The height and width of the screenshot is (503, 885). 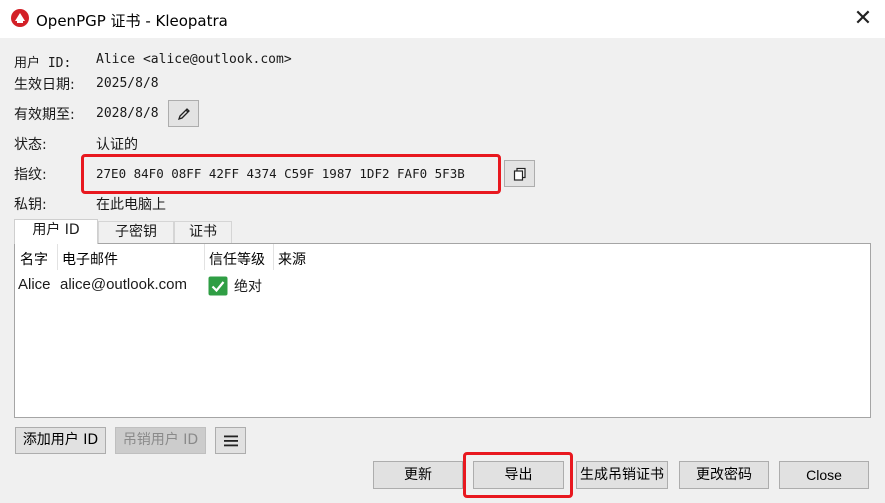 I want to click on status-value: 认证的, so click(x=117, y=145).